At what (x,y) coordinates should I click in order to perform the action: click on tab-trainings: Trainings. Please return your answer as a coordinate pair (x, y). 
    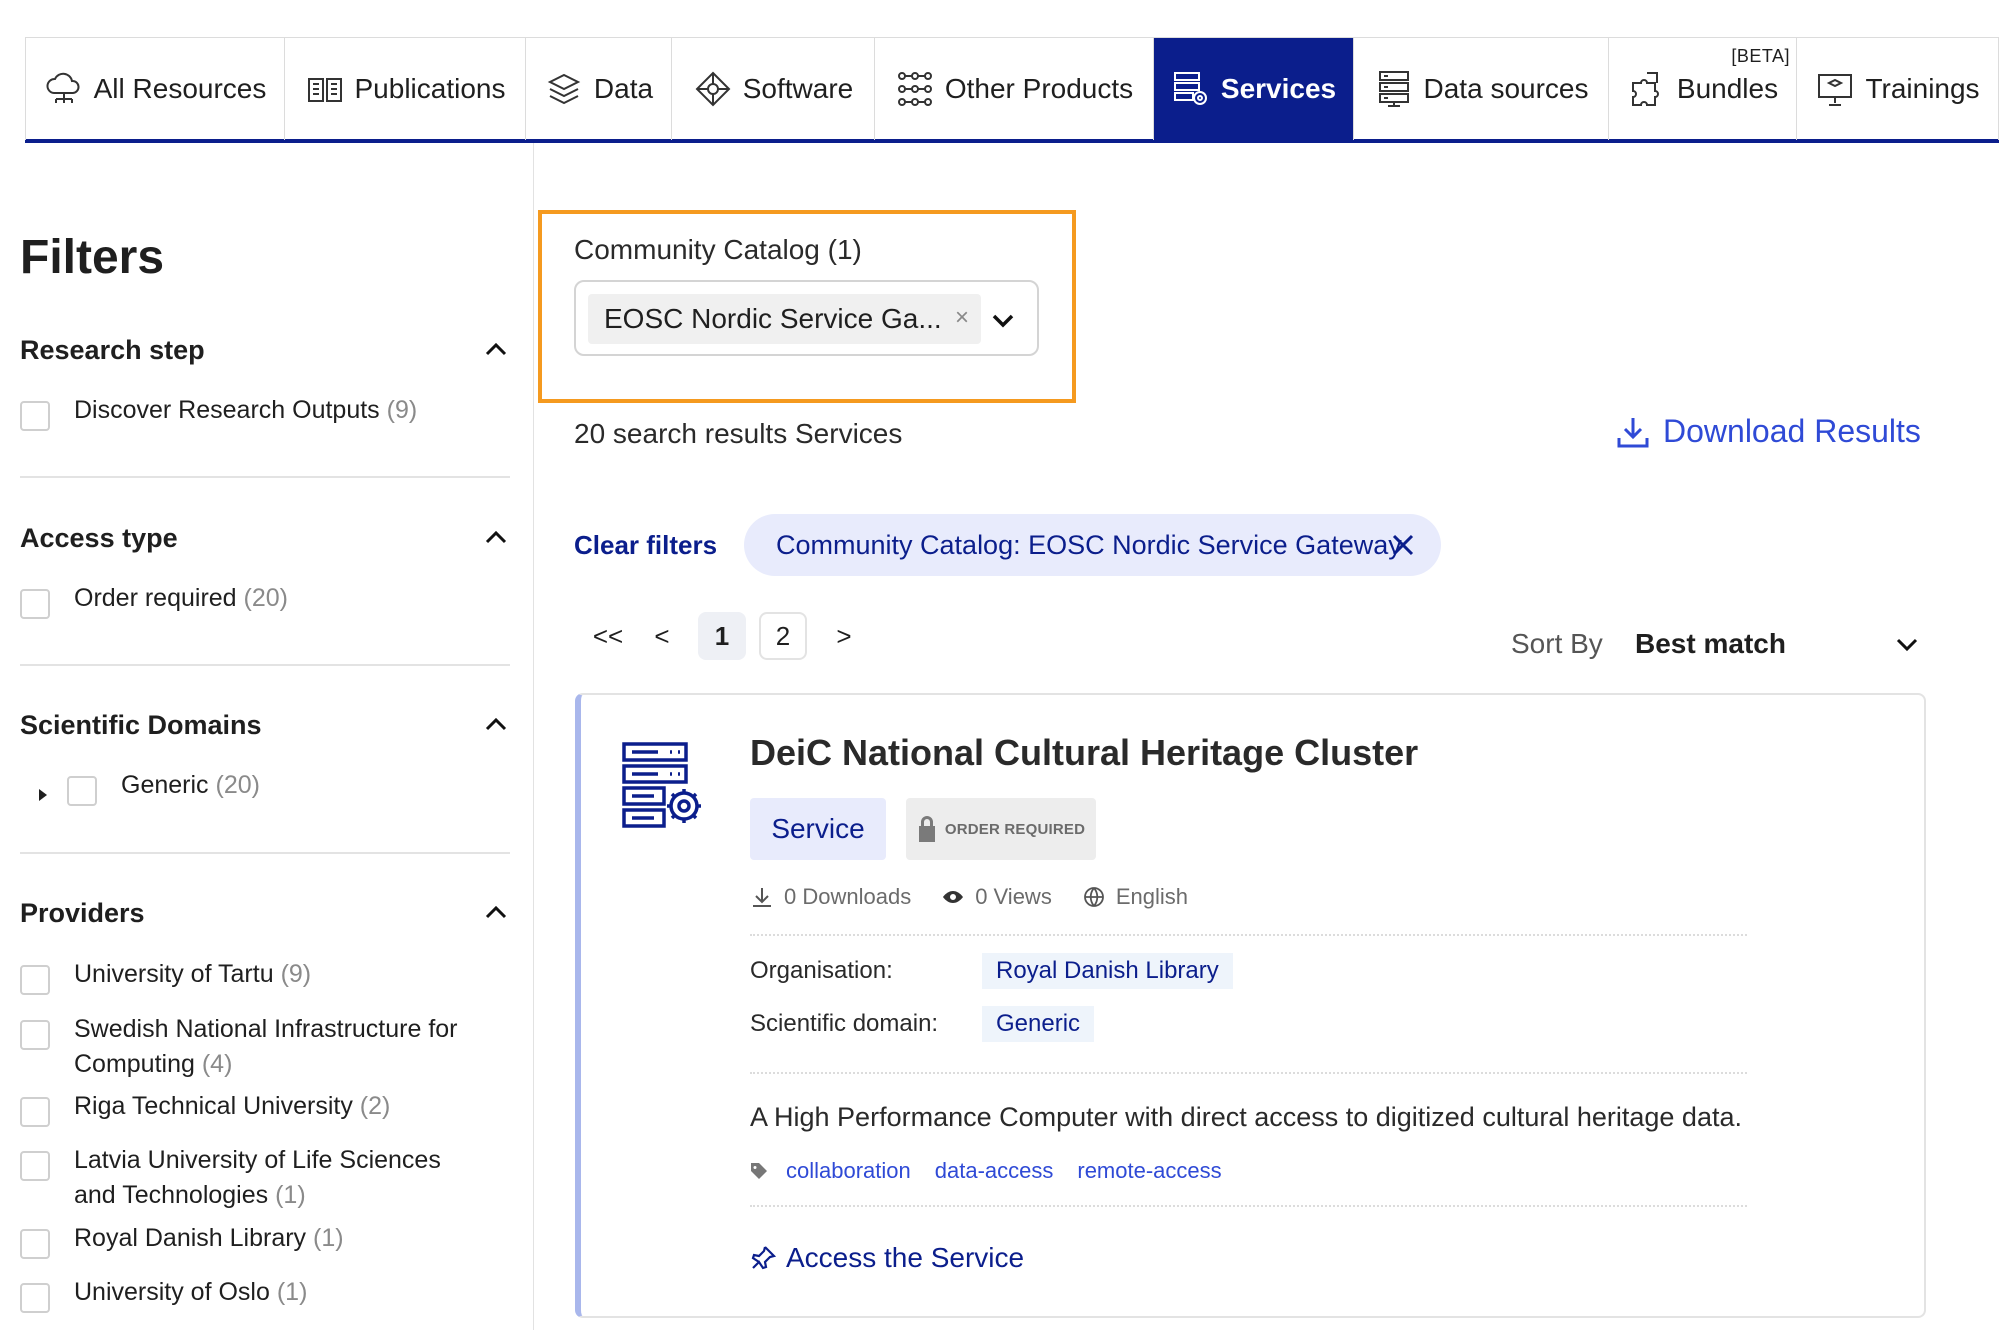
    Looking at the image, I should click on (1898, 89).